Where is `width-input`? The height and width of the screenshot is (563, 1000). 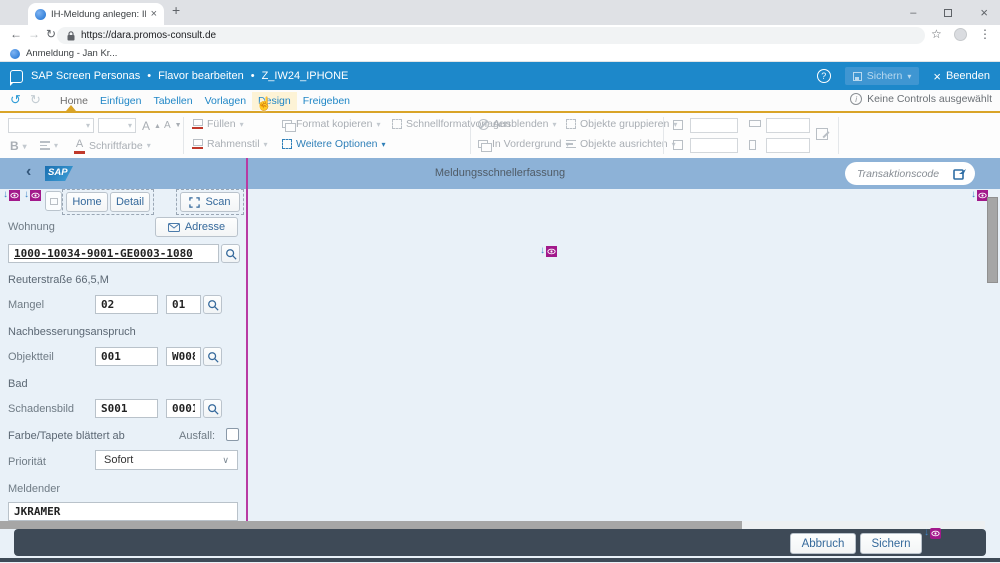
width-input is located at coordinates (788, 125).